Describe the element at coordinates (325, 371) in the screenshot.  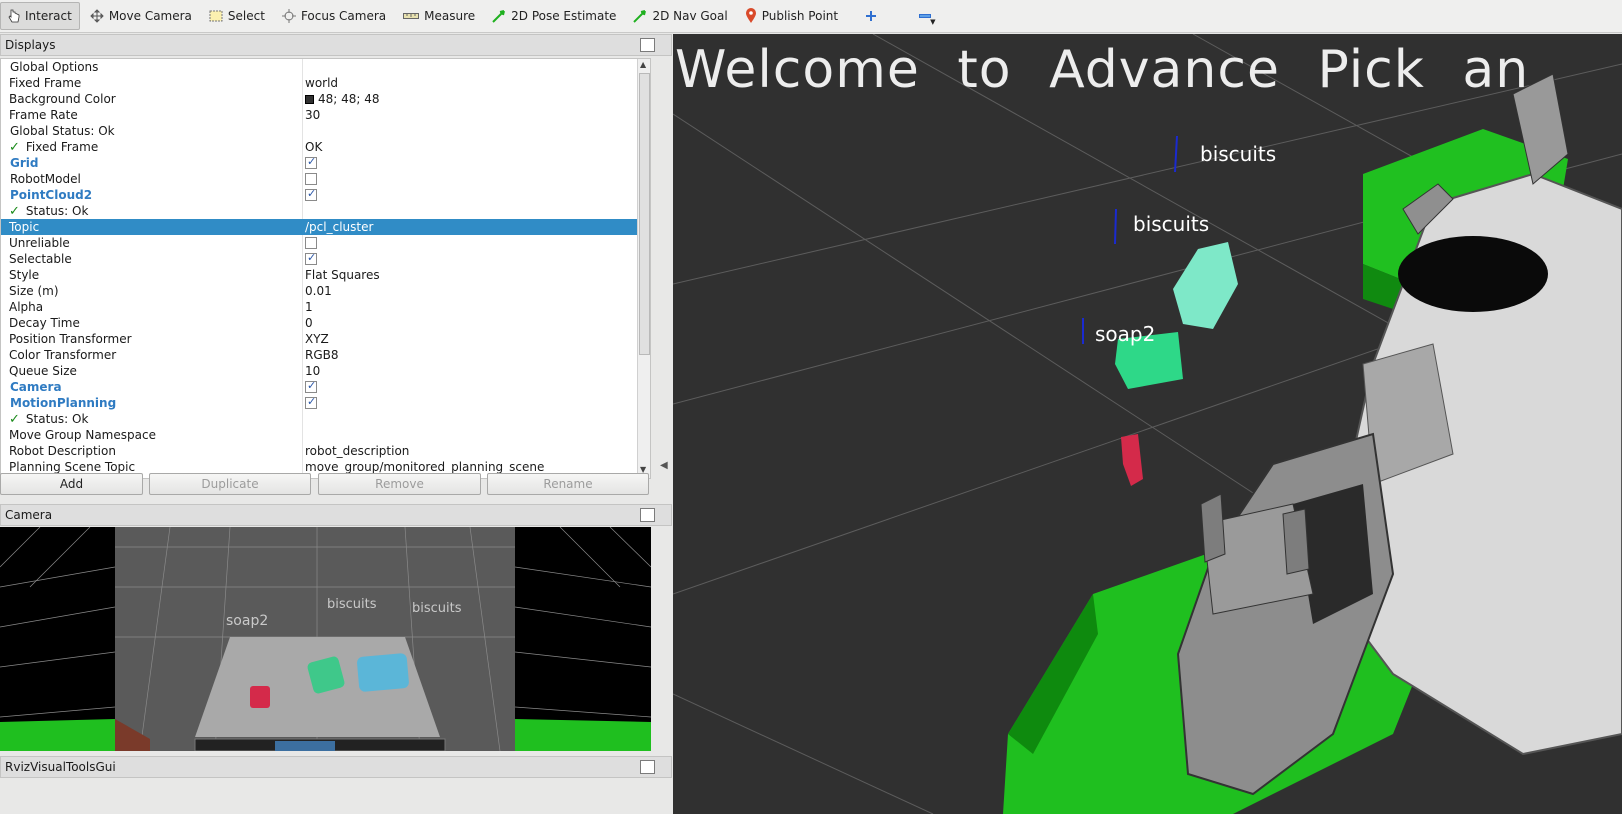
I see `tree-row: Queue Size 10` at that location.